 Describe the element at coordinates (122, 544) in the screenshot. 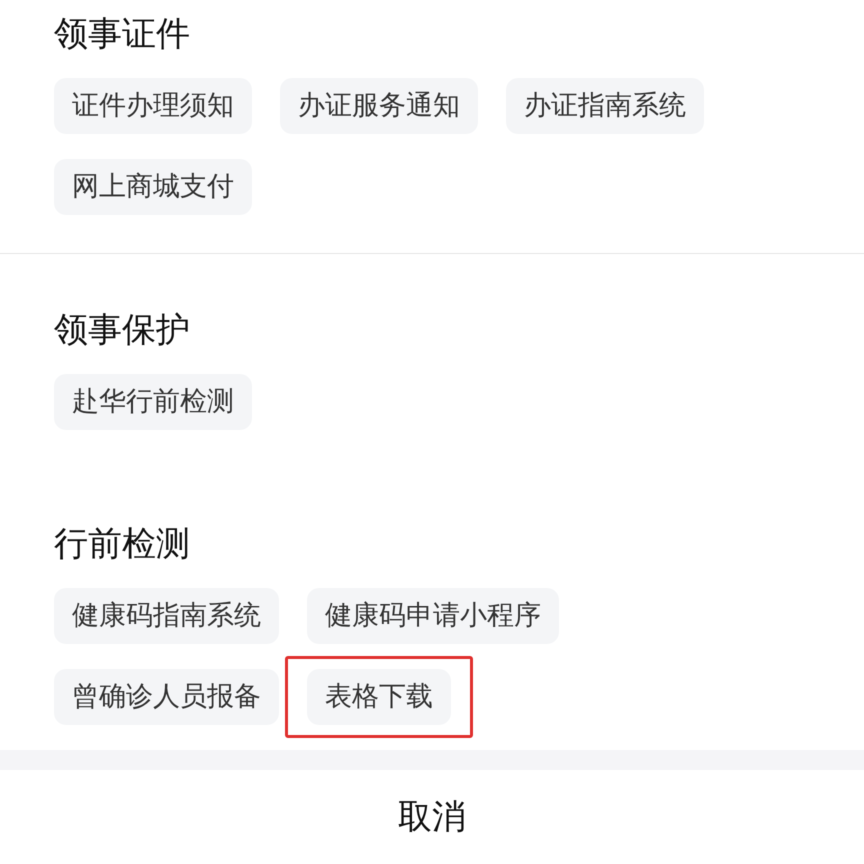

I see `section-title: 行前检测` at that location.